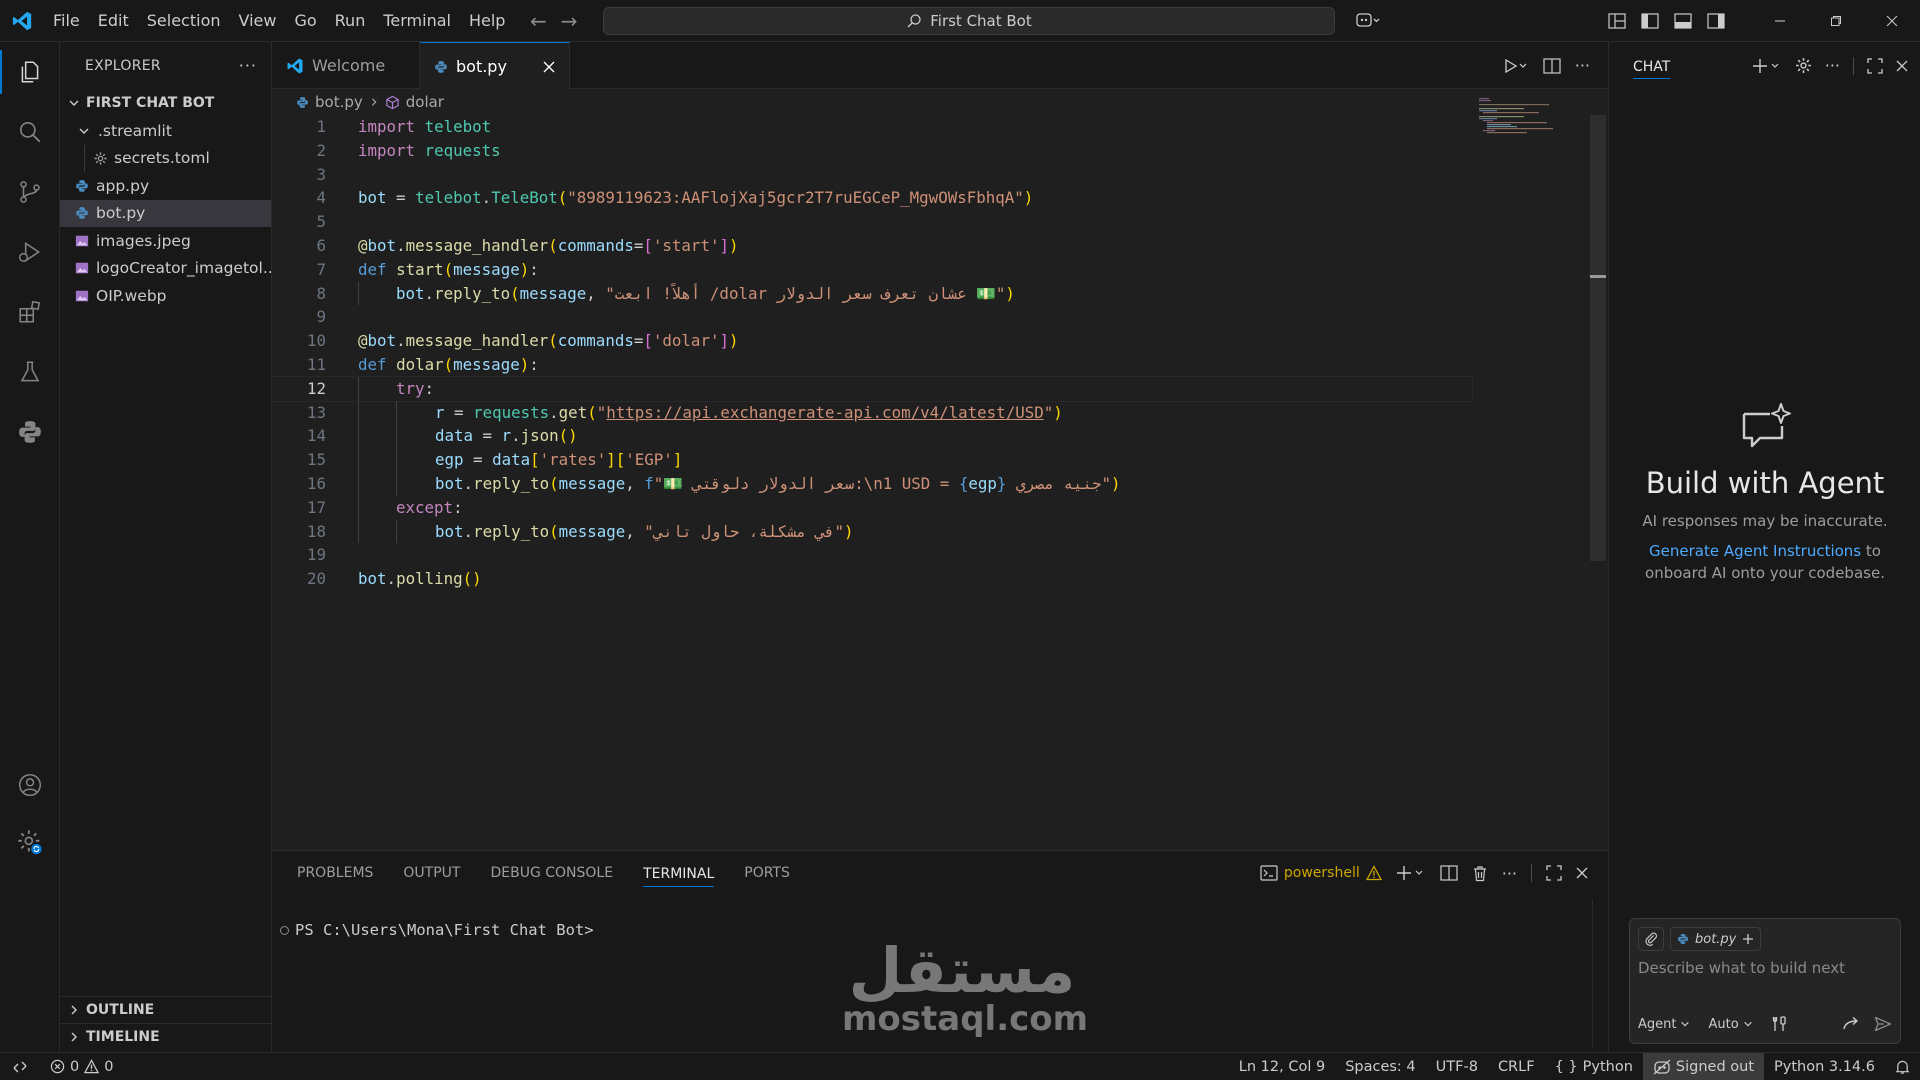 This screenshot has height=1080, width=1920. What do you see at coordinates (30, 842) in the screenshot?
I see `manage-gear-icon` at bounding box center [30, 842].